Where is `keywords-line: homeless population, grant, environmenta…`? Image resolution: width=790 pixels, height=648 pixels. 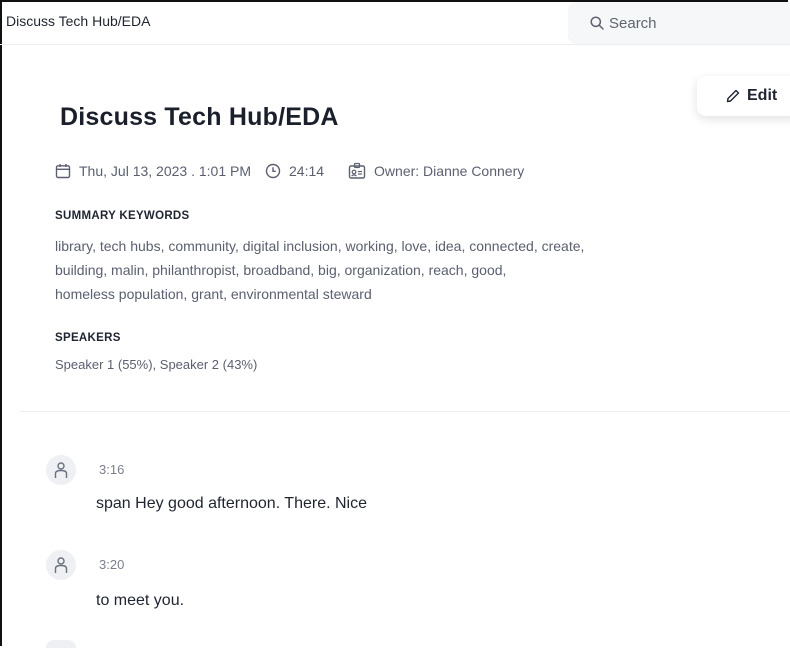 keywords-line: homeless population, grant, environmenta… is located at coordinates (213, 294).